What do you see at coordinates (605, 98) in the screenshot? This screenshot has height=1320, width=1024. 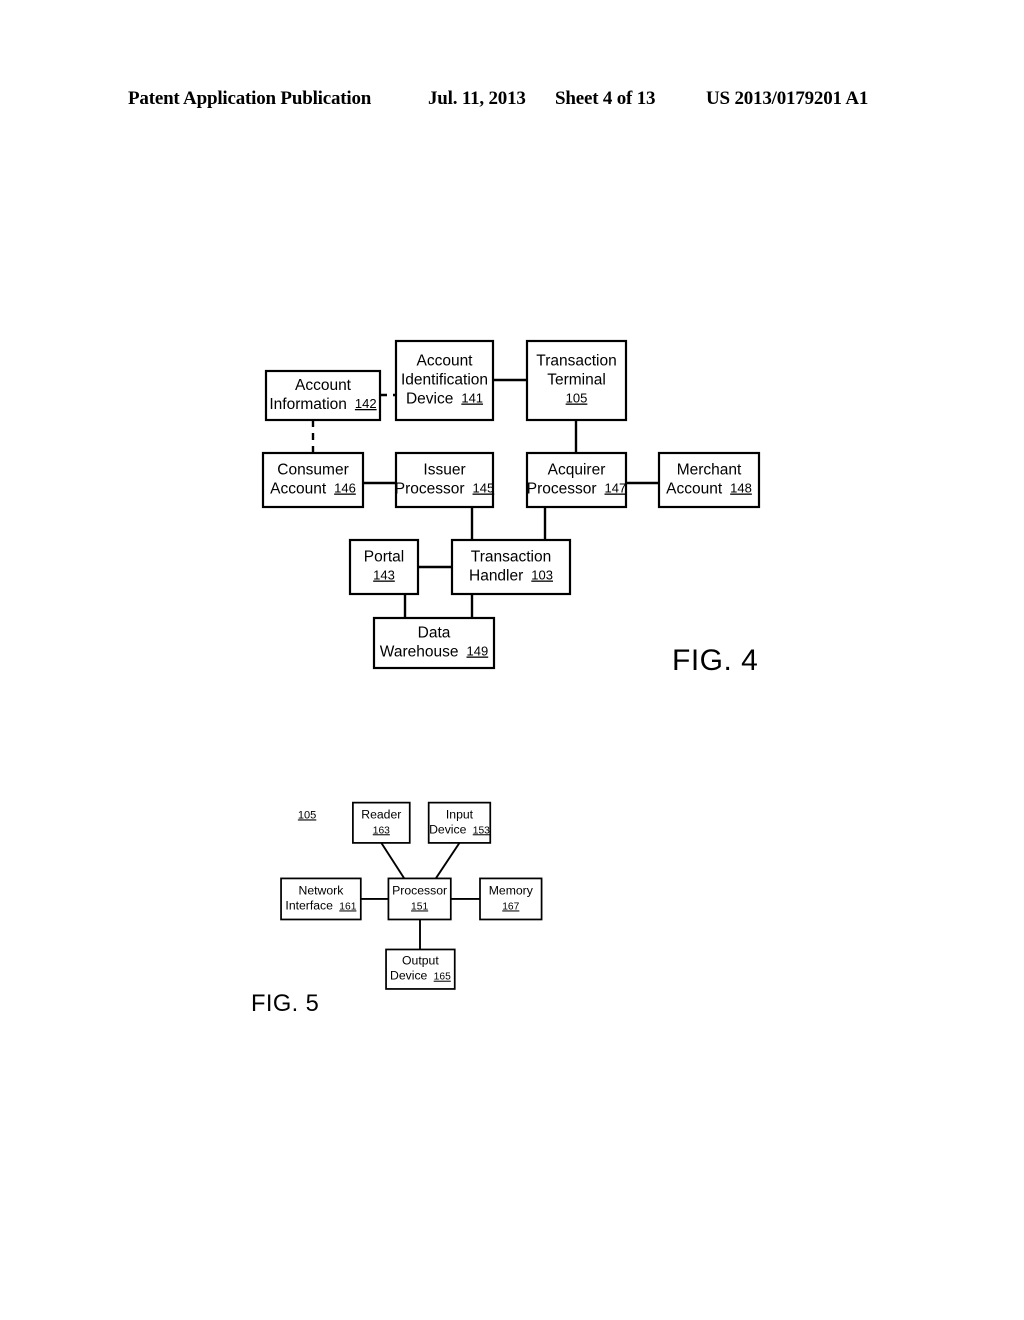 I see `header-sheet-number: Sheet 4 of 13` at bounding box center [605, 98].